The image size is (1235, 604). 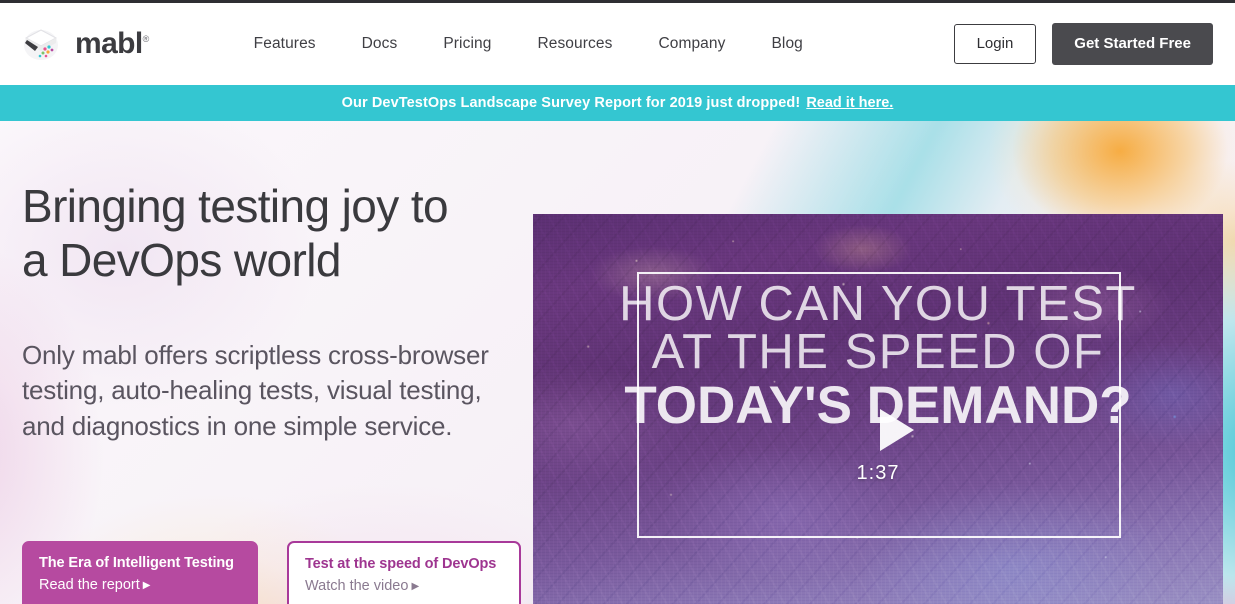 I want to click on logo-wordmark-text: mabl, so click(x=109, y=43).